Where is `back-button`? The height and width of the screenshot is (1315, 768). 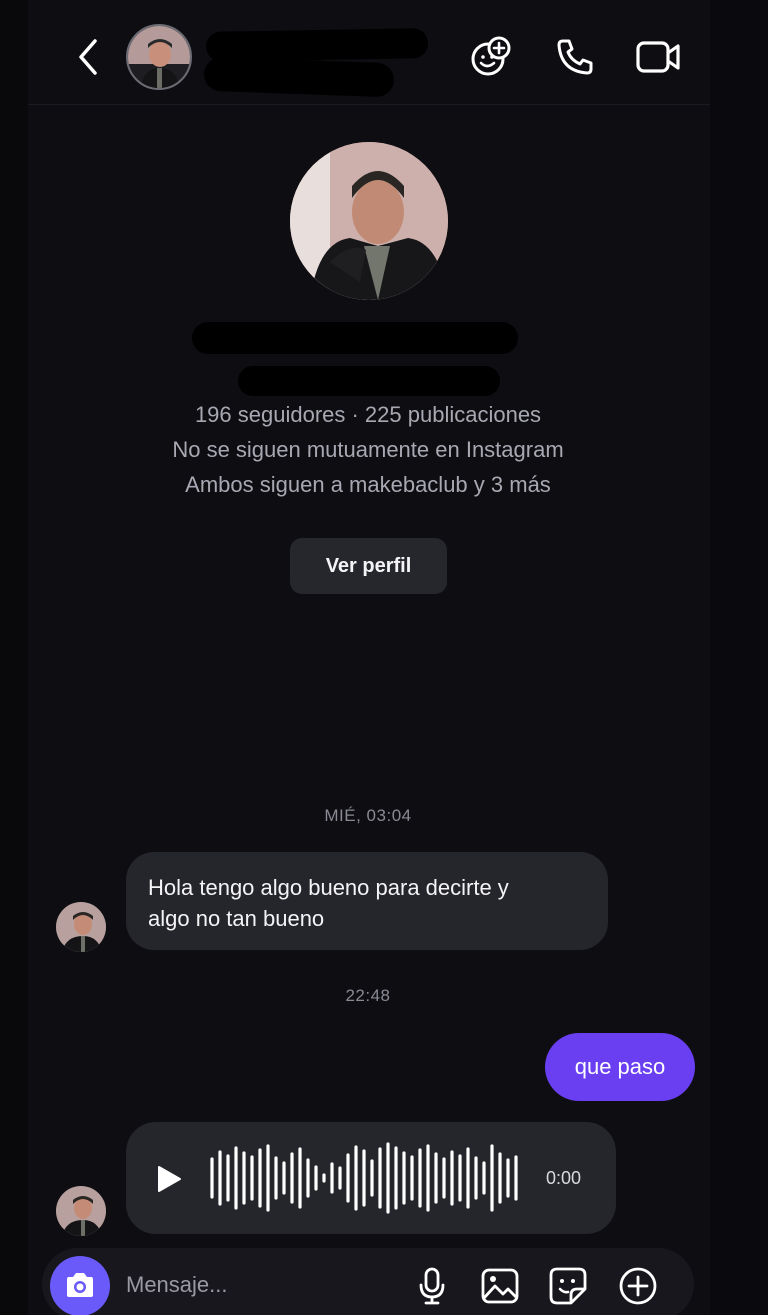
back-button is located at coordinates (88, 57).